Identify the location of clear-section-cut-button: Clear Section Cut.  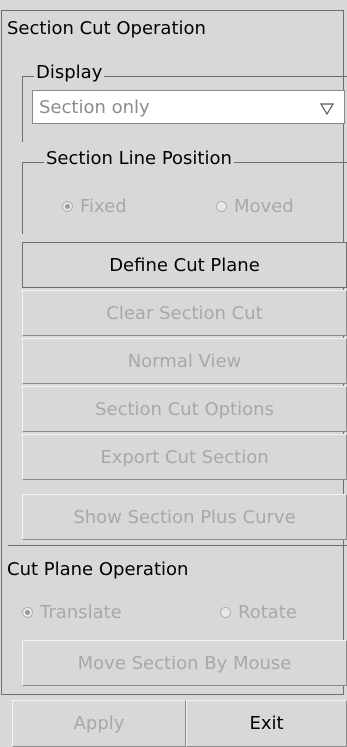
(184, 313).